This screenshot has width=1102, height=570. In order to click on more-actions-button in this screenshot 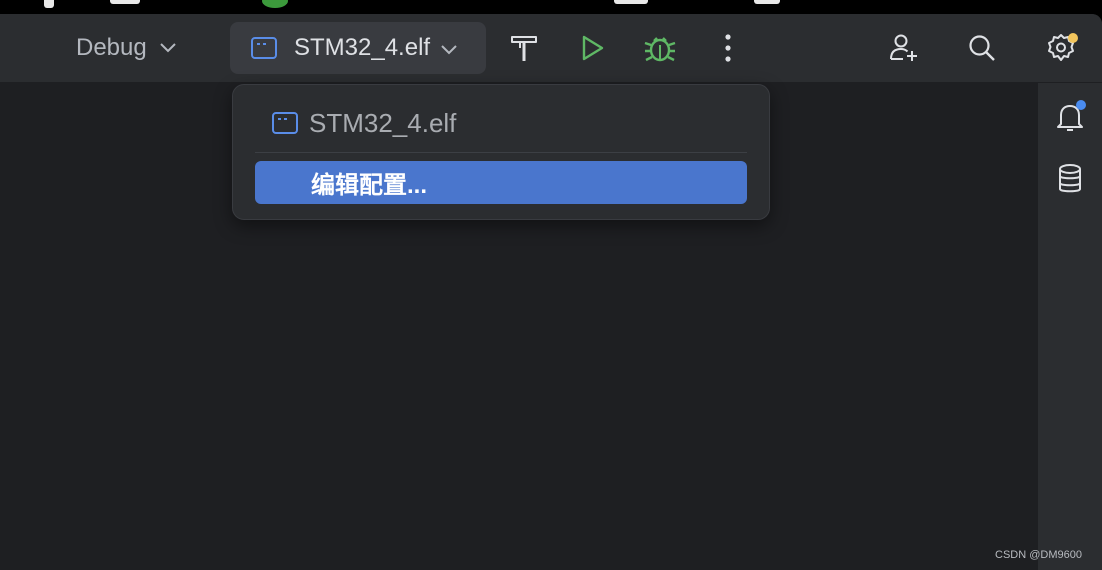, I will do `click(728, 48)`.